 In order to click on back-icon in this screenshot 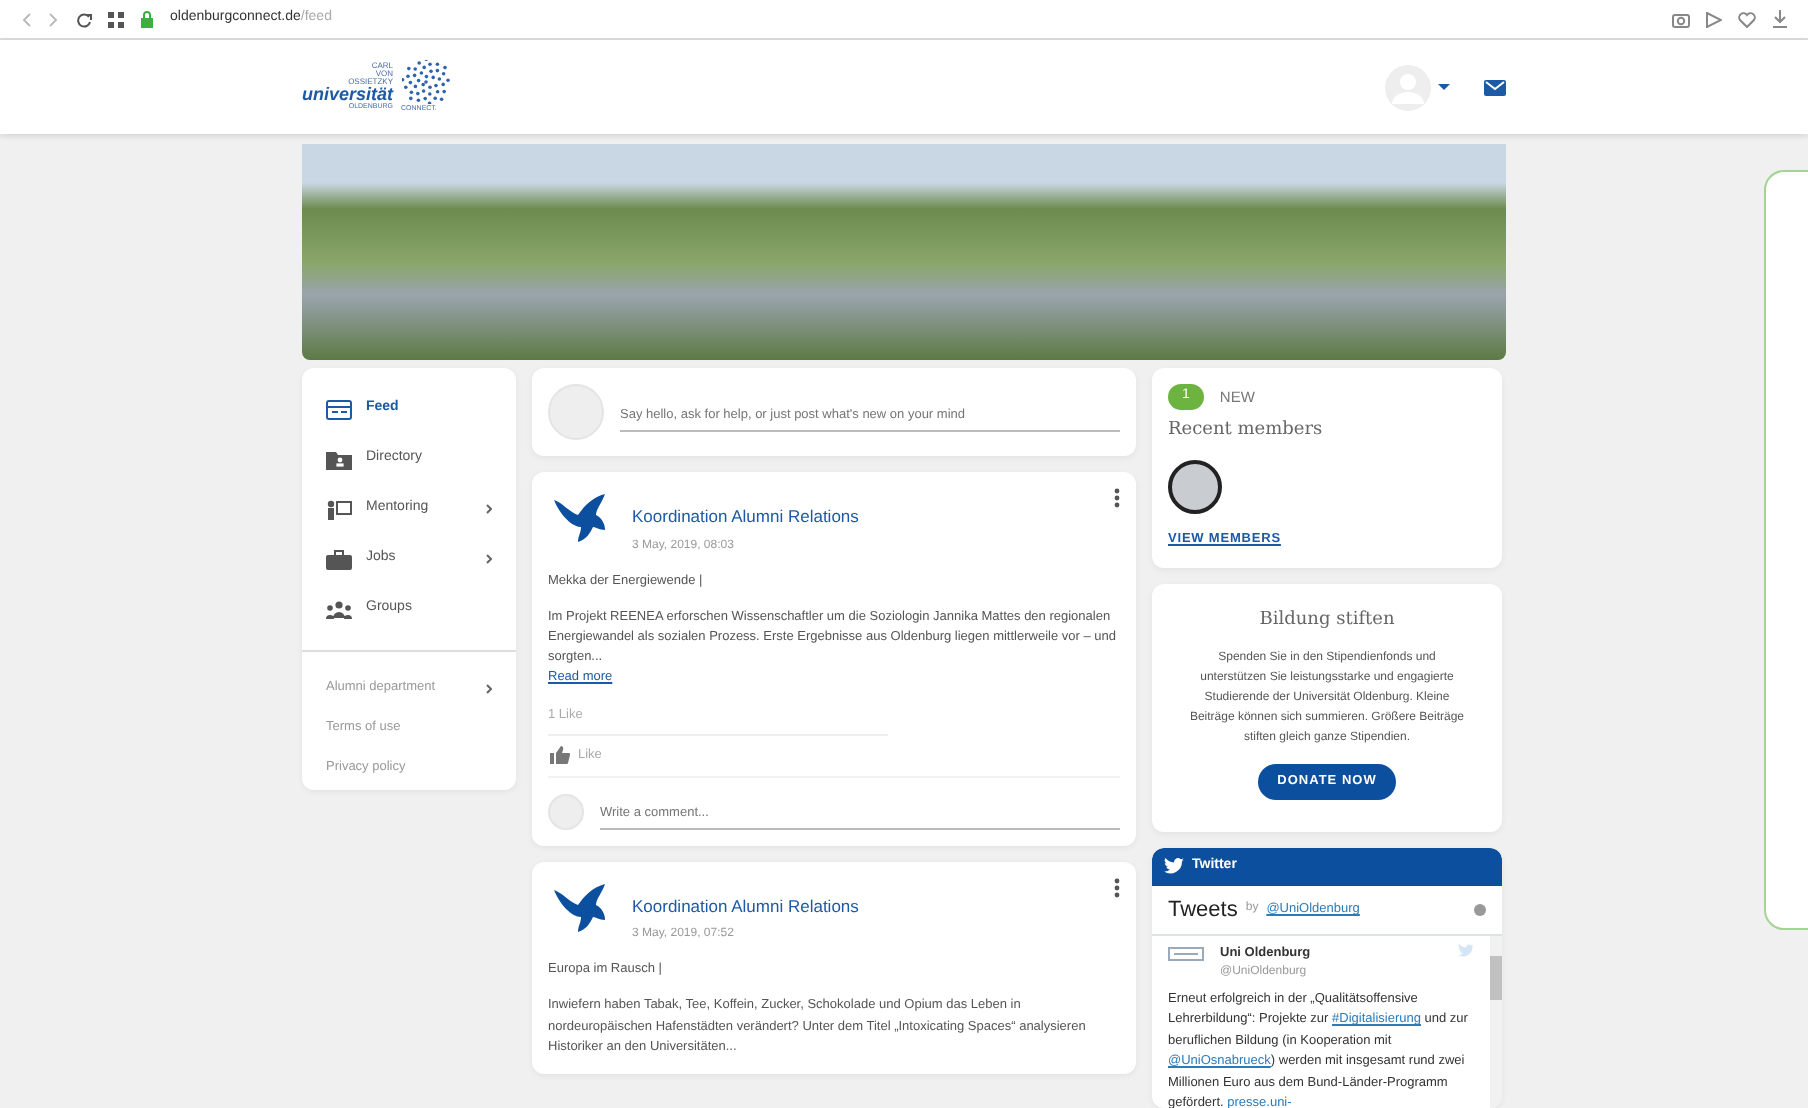, I will do `click(26, 19)`.